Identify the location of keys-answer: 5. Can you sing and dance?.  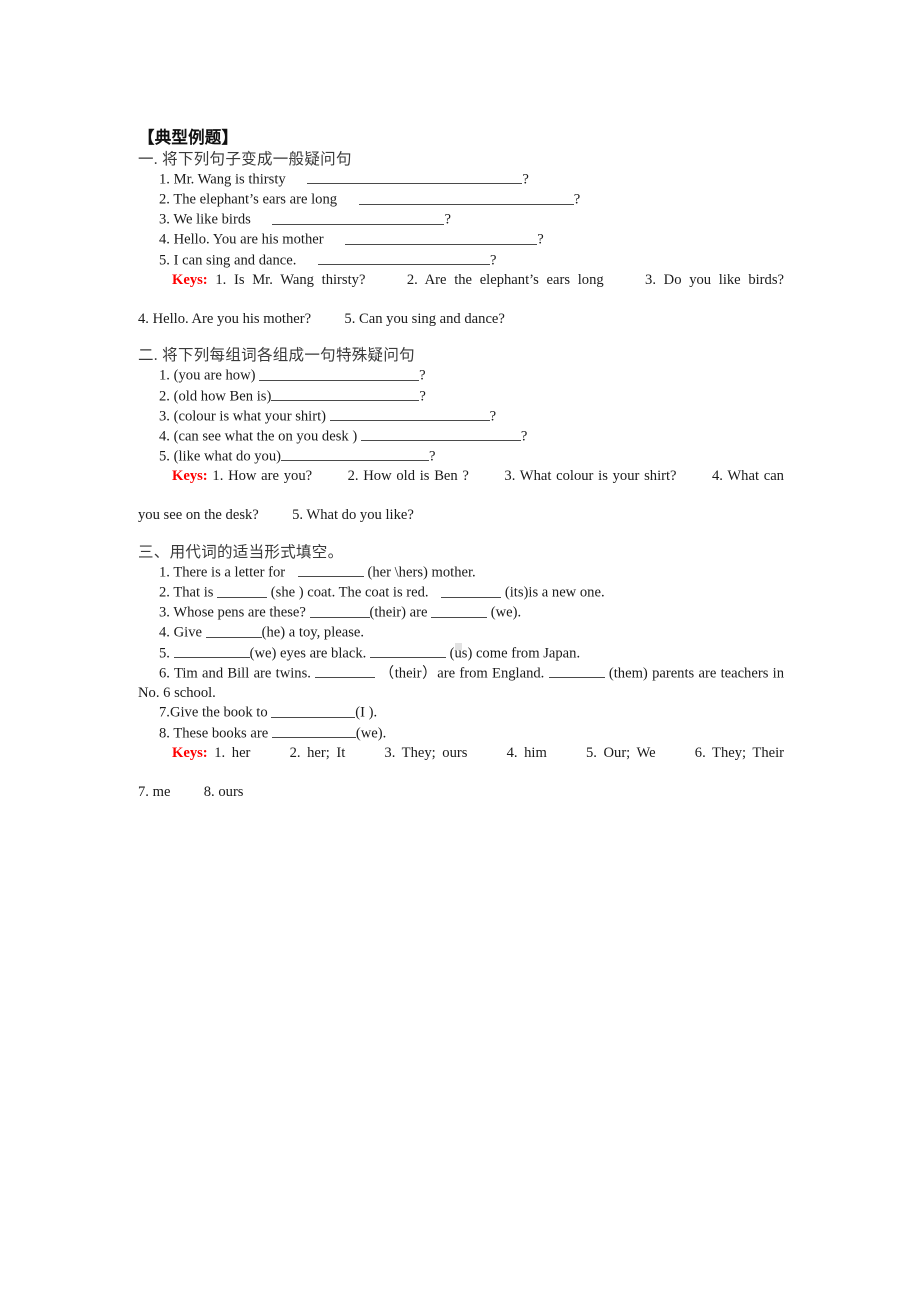
(424, 318).